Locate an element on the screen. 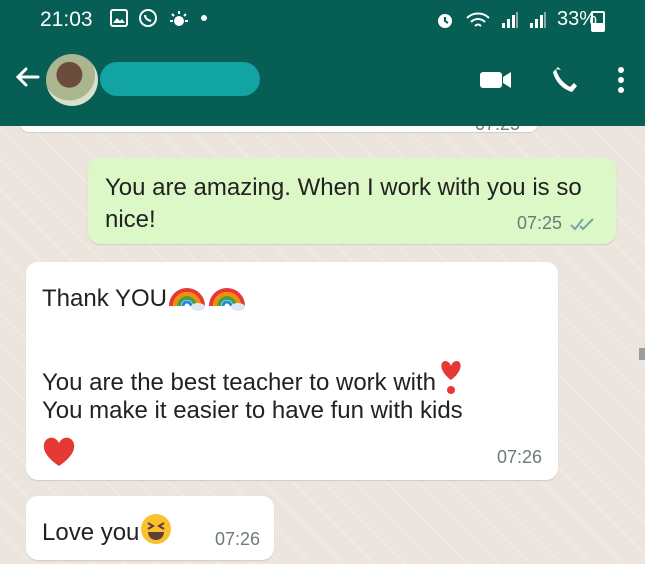  message-meta: 07:25 is located at coordinates (556, 223).